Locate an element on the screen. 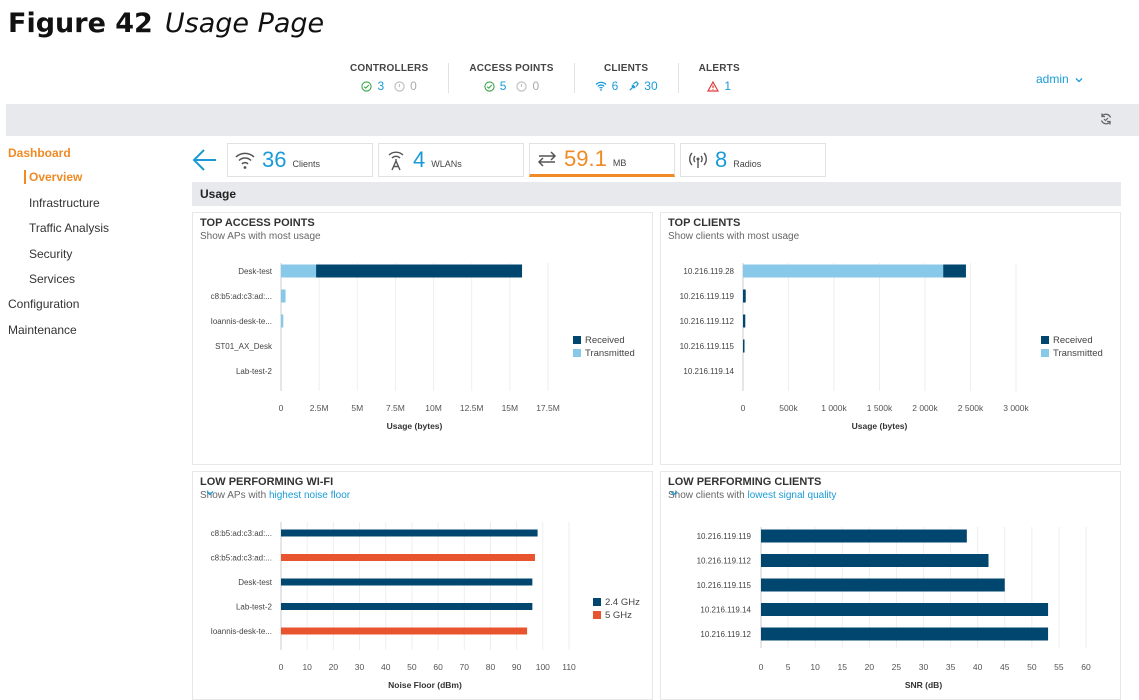  tile-wlans: 4 WLANs is located at coordinates (451, 160).